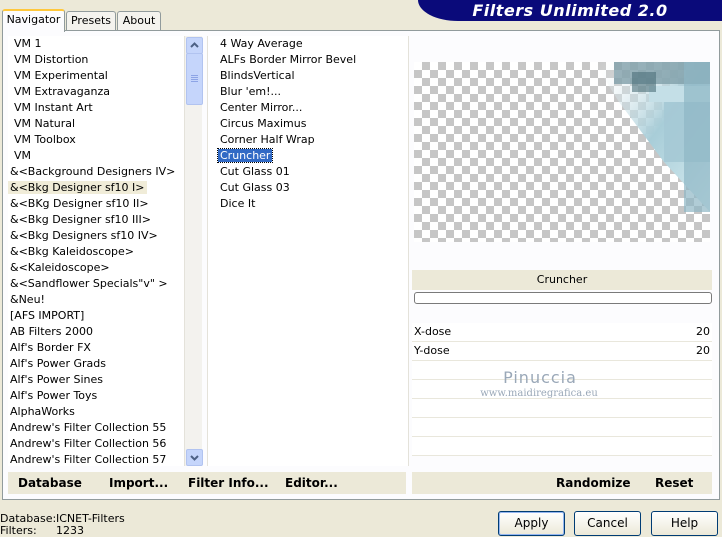 Image resolution: width=722 pixels, height=537 pixels. I want to click on param-label: X-dose, so click(433, 331).